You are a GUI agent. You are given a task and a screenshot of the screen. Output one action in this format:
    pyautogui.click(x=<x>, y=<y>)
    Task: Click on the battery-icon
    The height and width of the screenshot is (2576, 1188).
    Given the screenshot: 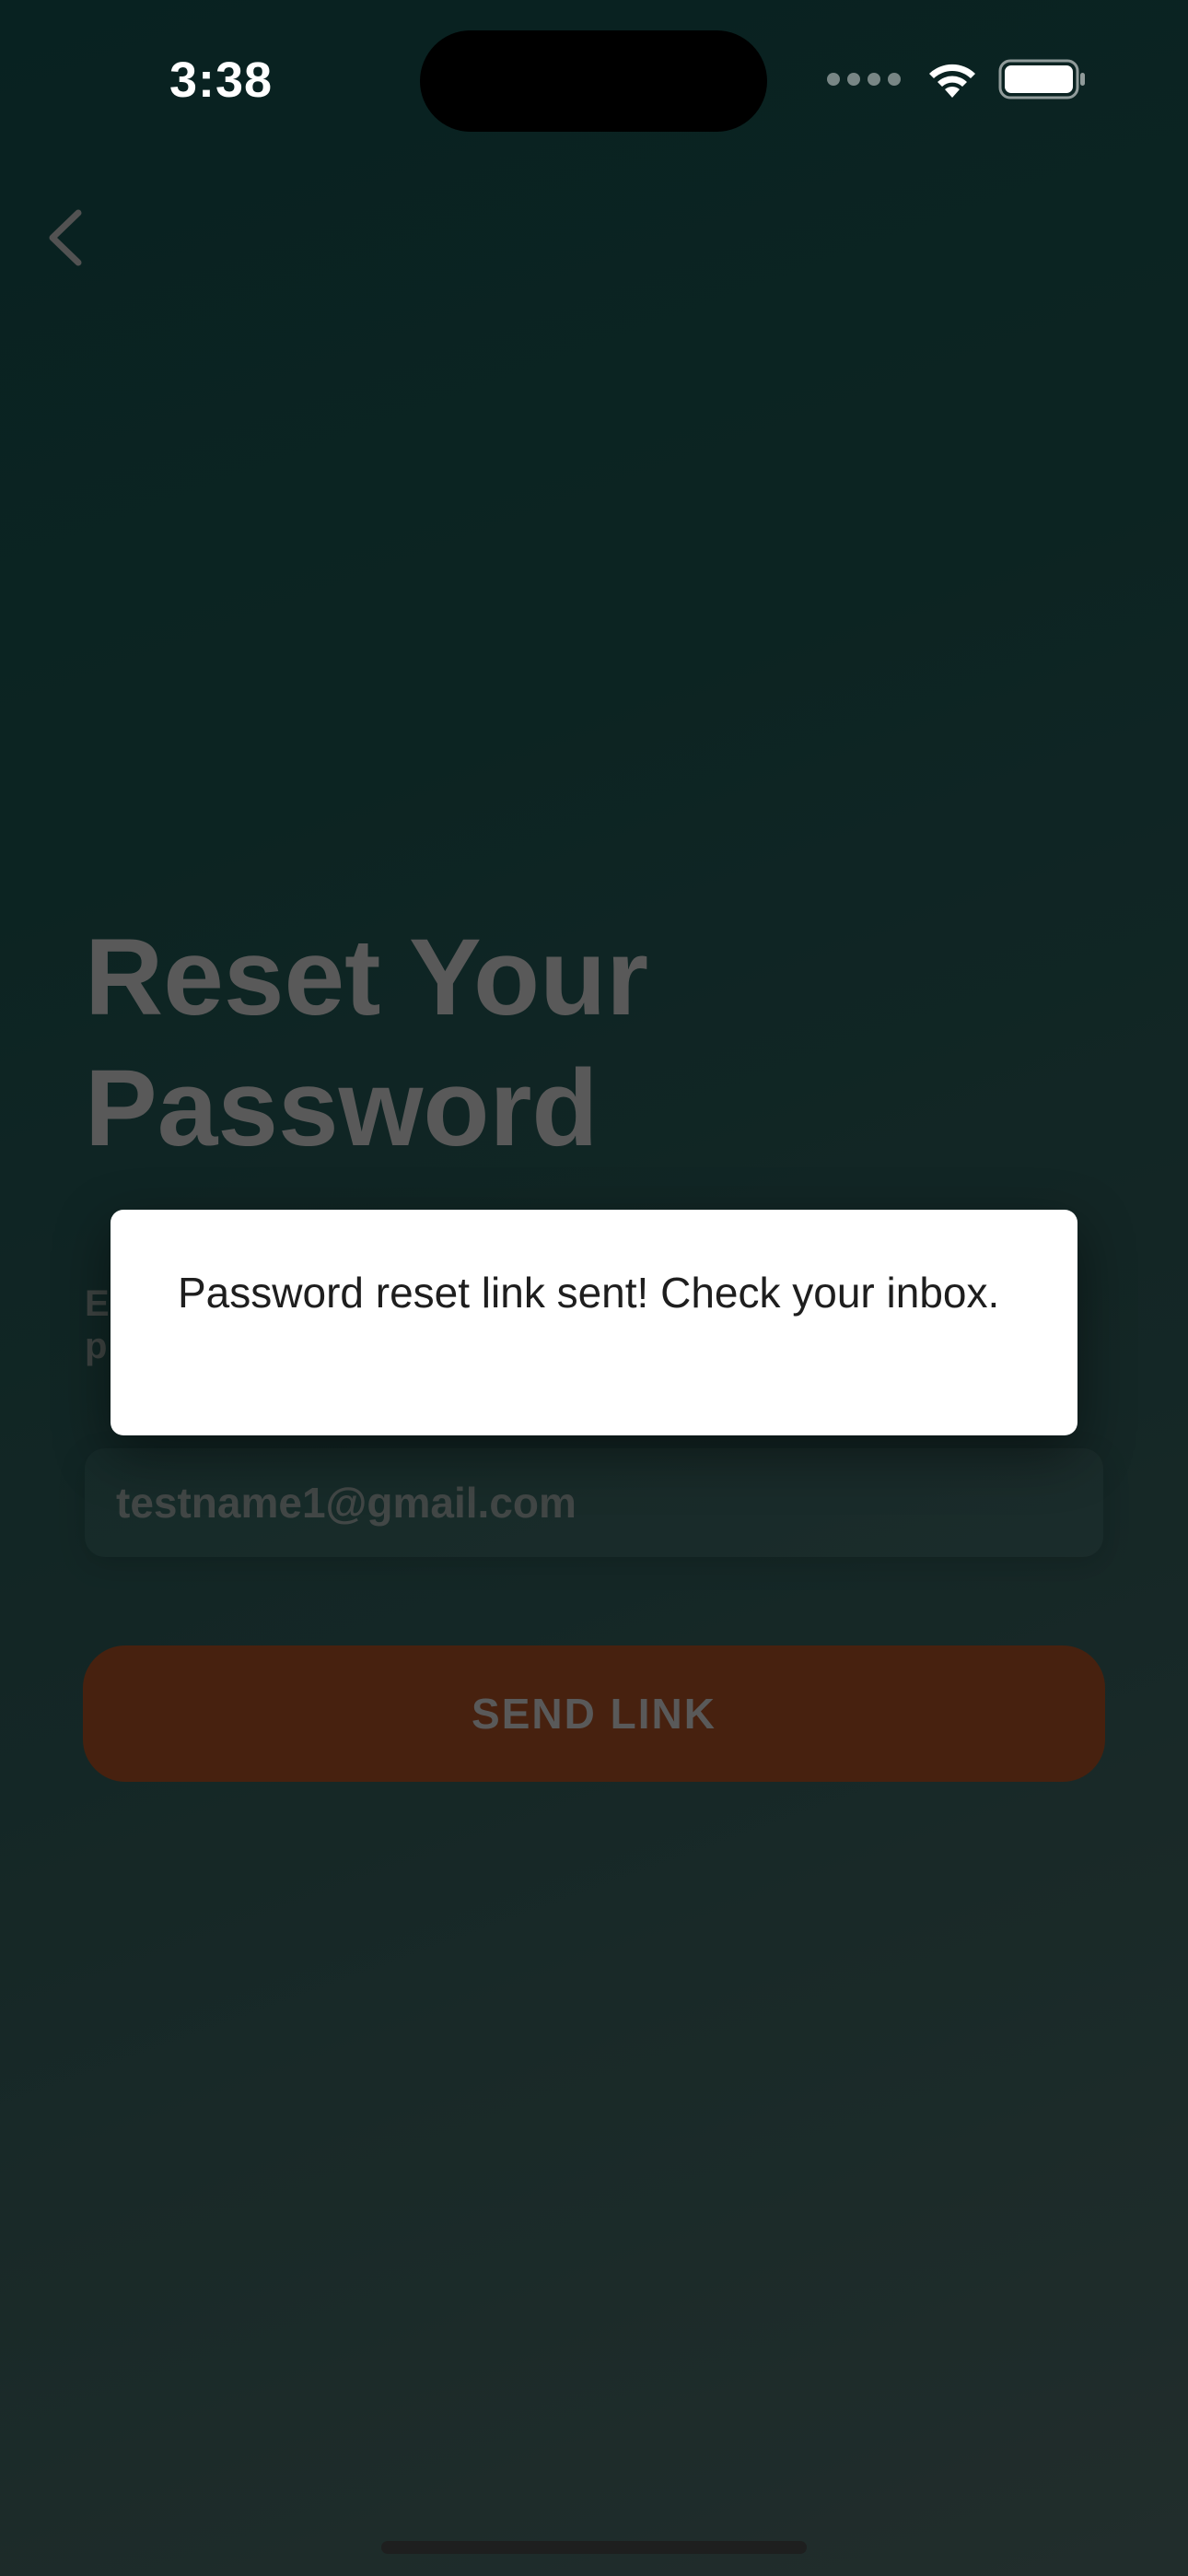 What is the action you would take?
    pyautogui.click(x=1041, y=79)
    